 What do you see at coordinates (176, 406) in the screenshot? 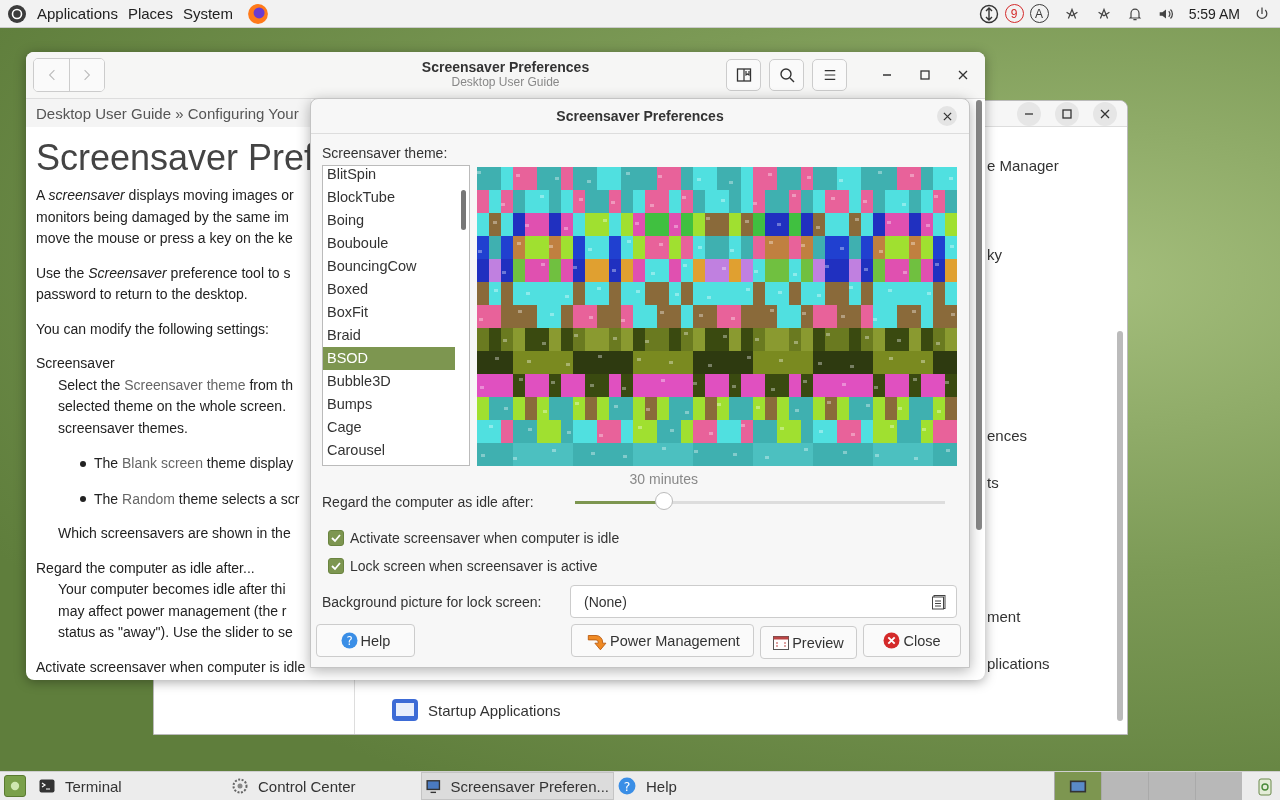
I see `paragraph: Select the Screensaver theme from th selected theme on the whole screen. screensaver themes.` at bounding box center [176, 406].